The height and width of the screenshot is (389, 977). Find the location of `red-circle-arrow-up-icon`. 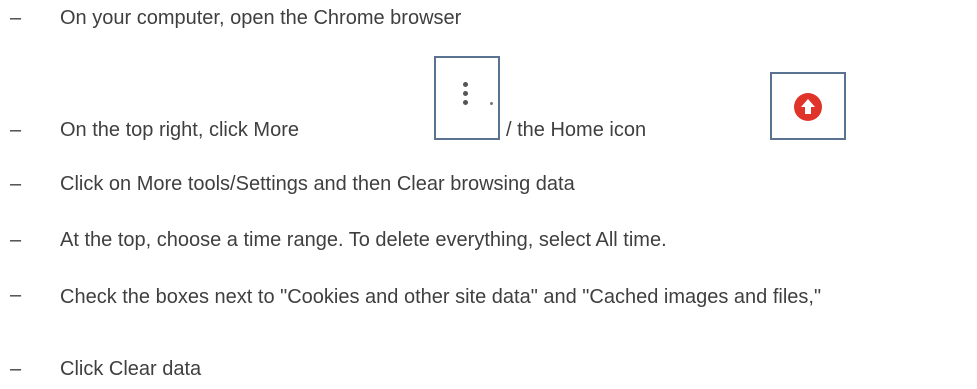

red-circle-arrow-up-icon is located at coordinates (808, 107).